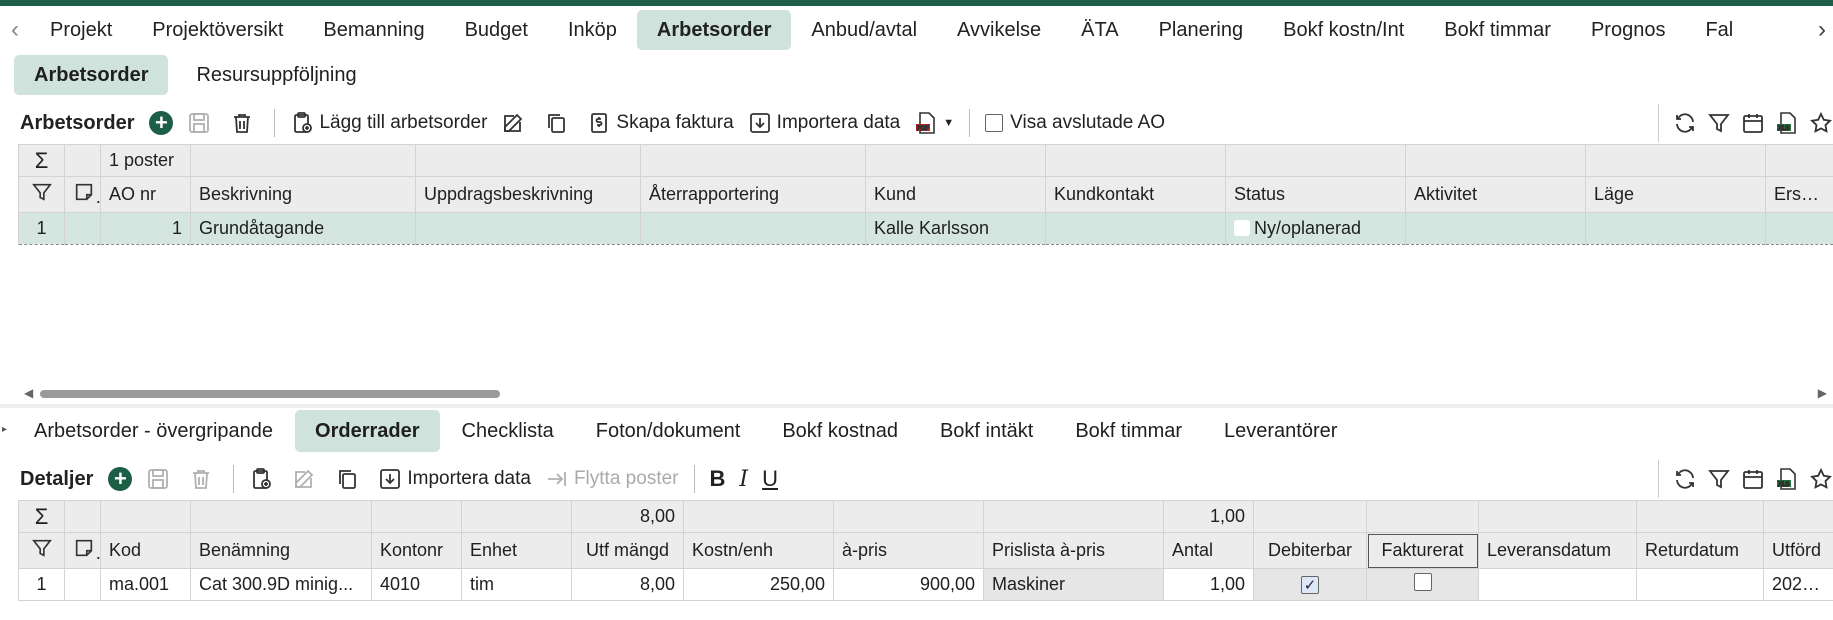 The height and width of the screenshot is (620, 1833). What do you see at coordinates (1099, 30) in the screenshot?
I see `tab-äta: ÄTA` at bounding box center [1099, 30].